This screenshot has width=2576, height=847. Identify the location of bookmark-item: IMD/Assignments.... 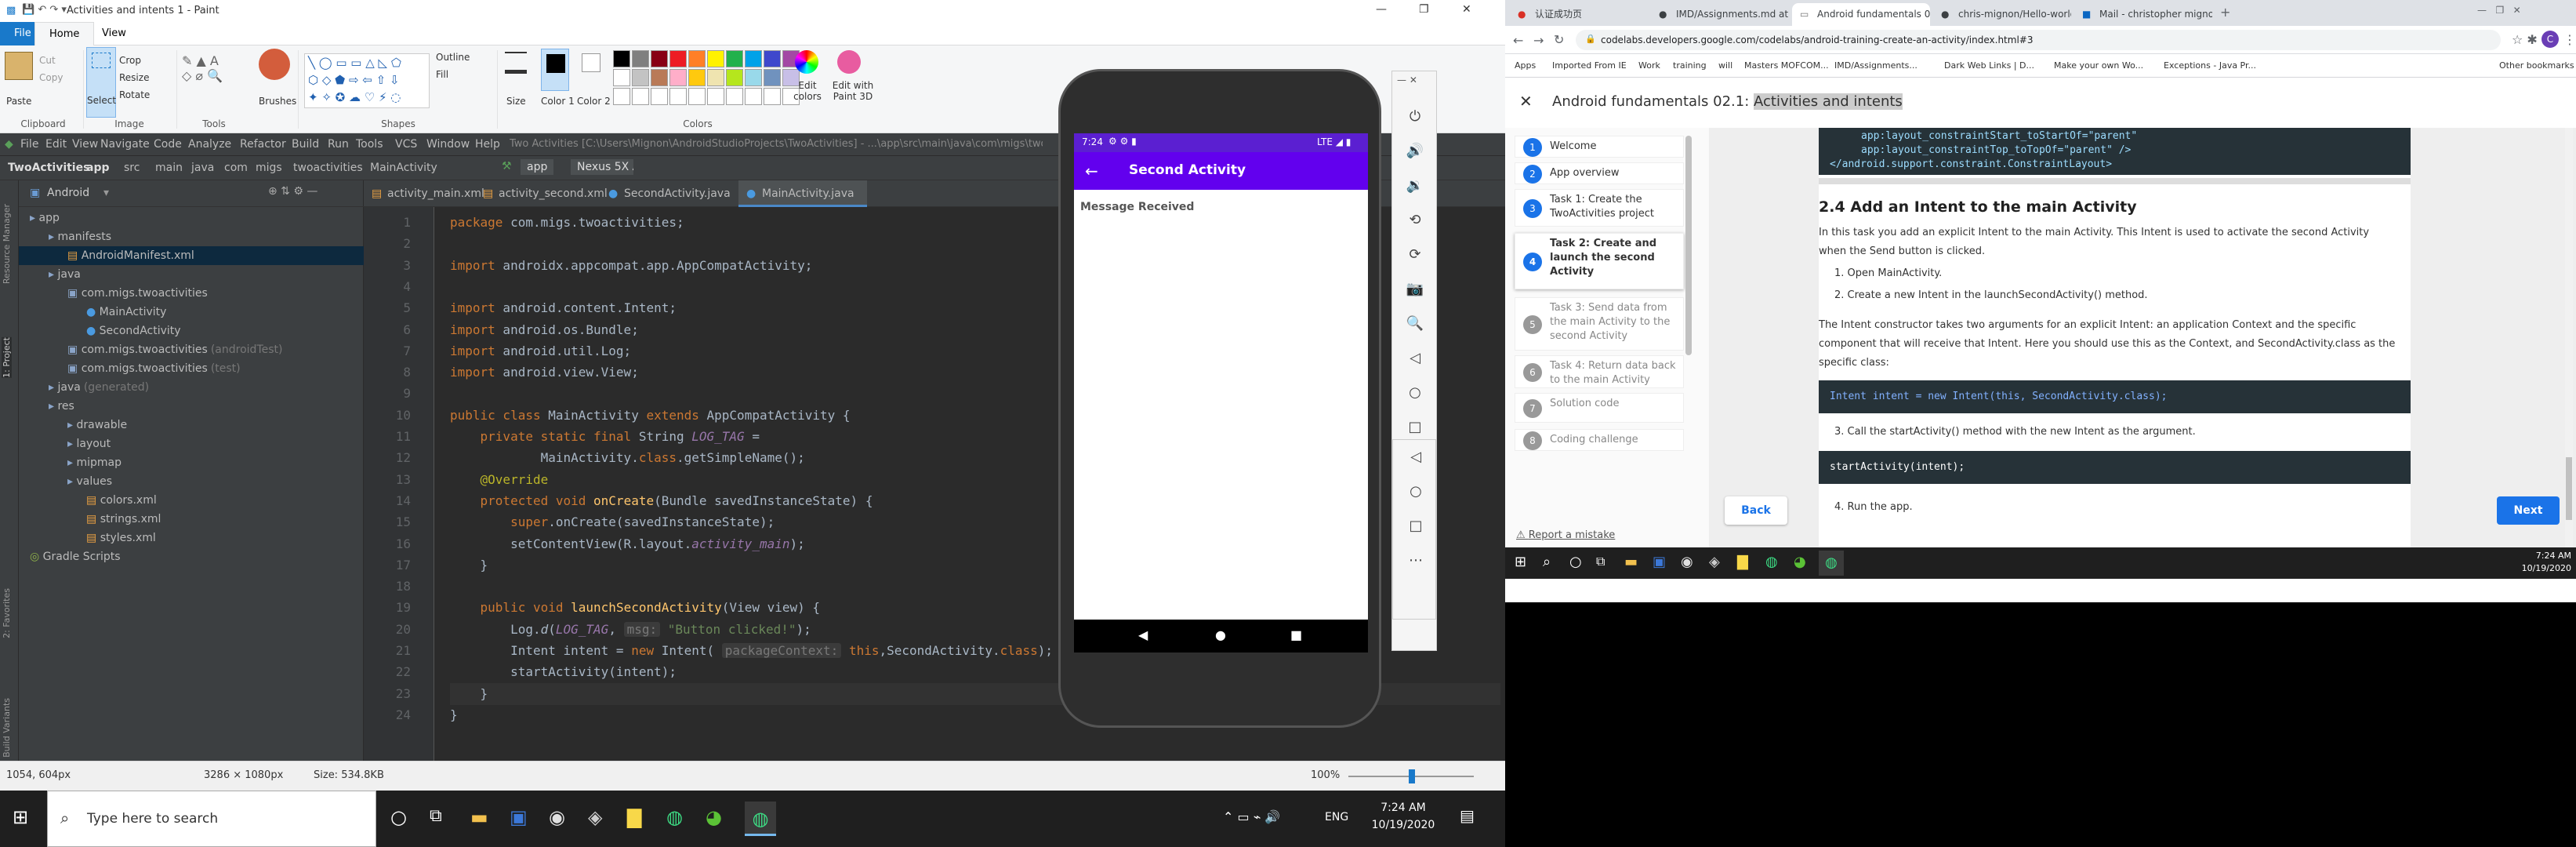
(1876, 65).